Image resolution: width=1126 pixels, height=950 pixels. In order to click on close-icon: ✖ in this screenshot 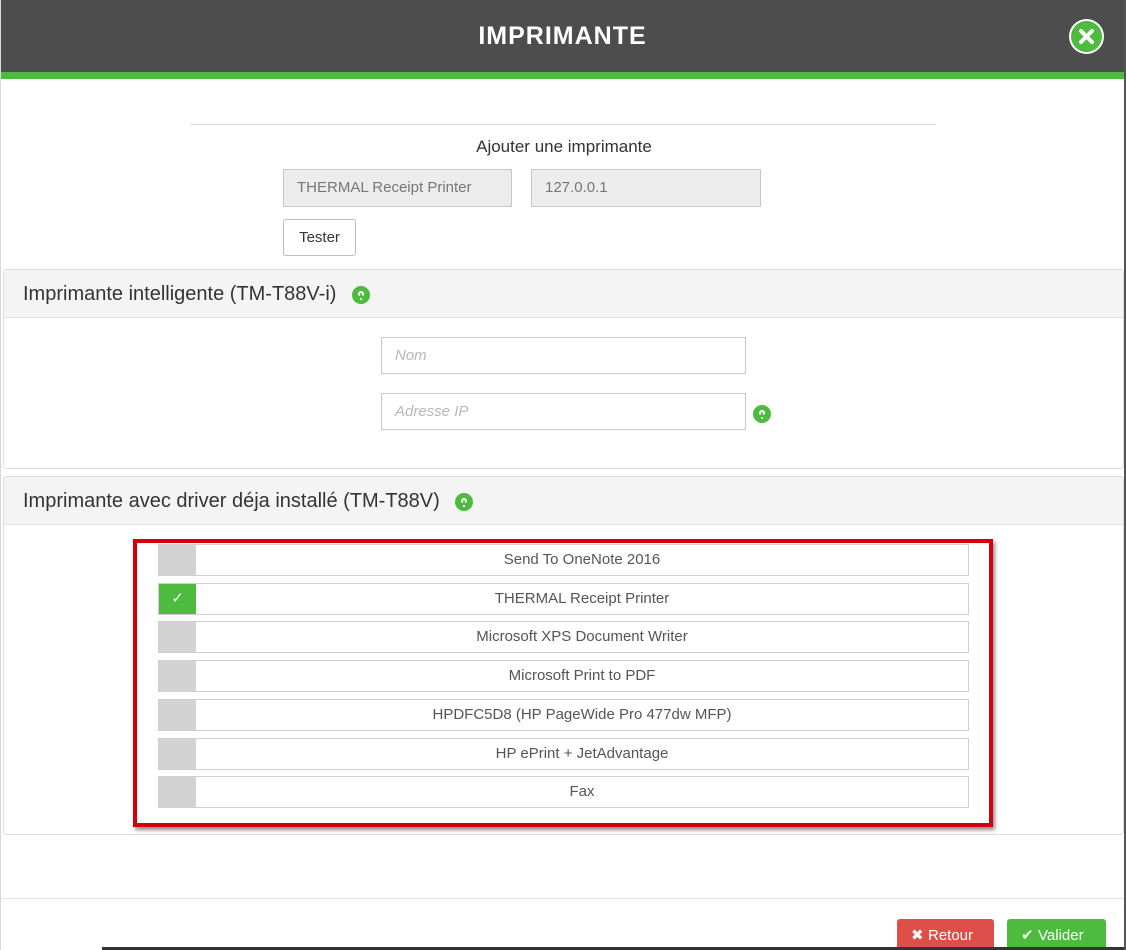, I will do `click(917, 935)`.